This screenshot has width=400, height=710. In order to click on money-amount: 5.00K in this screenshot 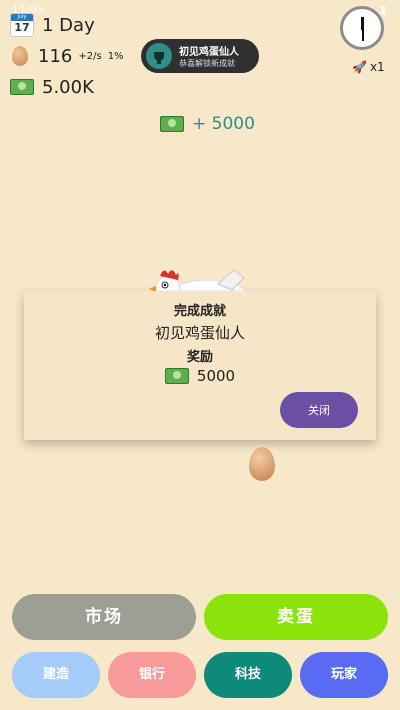, I will do `click(68, 87)`.